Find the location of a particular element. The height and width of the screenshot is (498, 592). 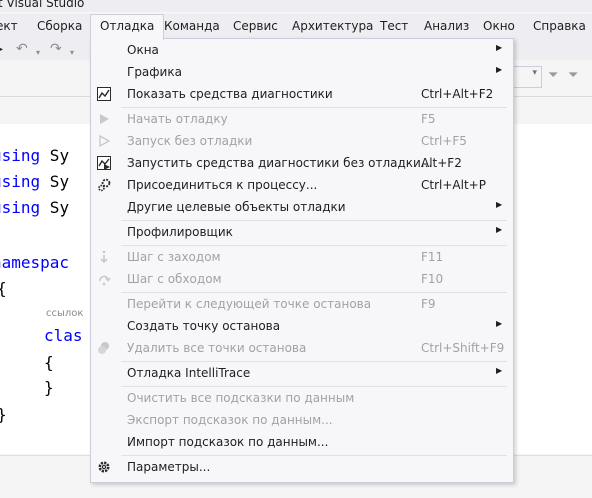

menu-item-shortcut: F5 is located at coordinates (428, 119).